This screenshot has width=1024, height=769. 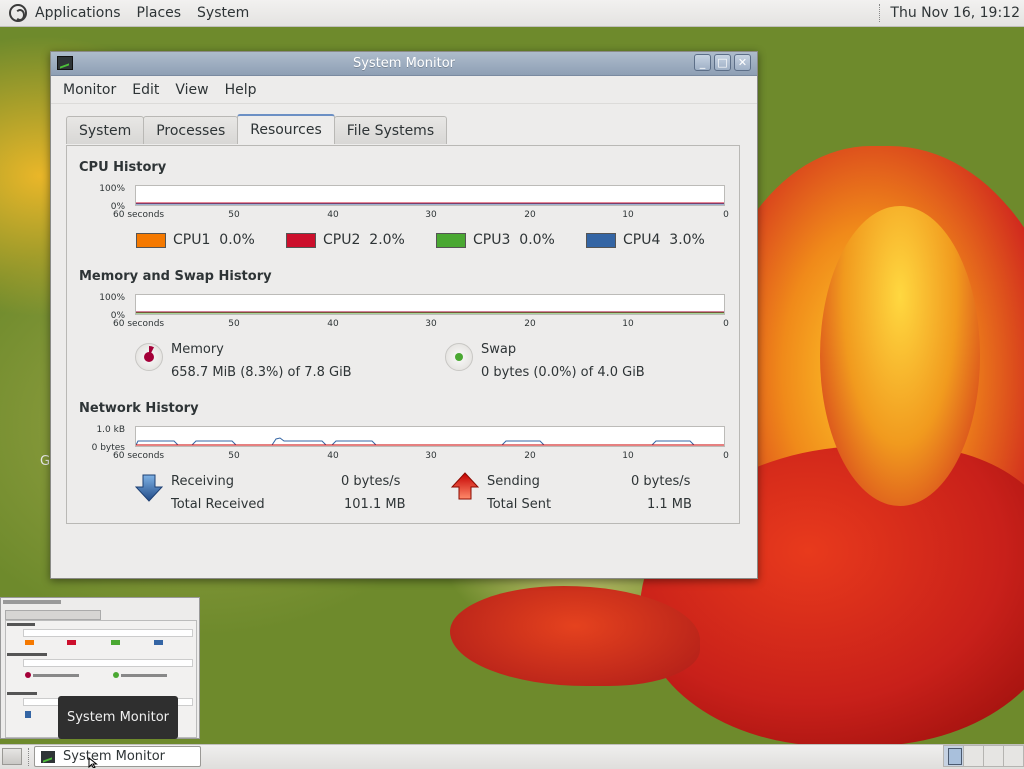 What do you see at coordinates (29, 757) in the screenshot?
I see `taskbar-grip-handle` at bounding box center [29, 757].